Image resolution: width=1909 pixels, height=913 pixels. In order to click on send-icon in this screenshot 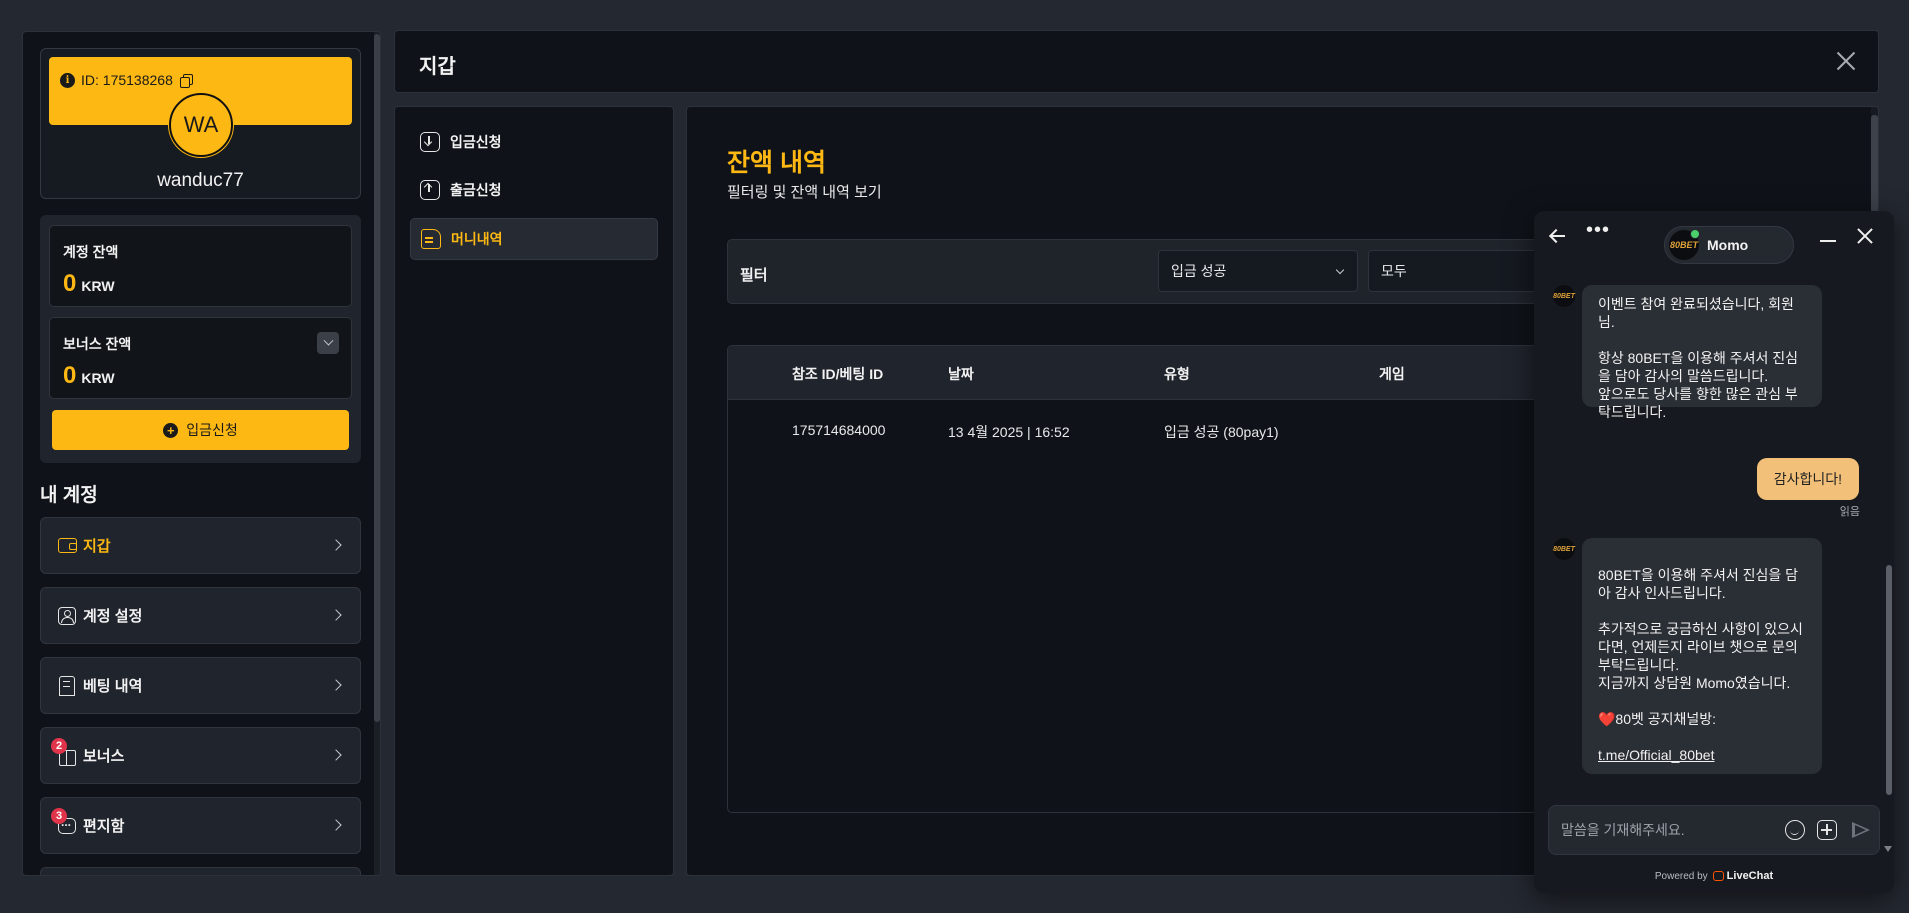, I will do `click(1861, 830)`.